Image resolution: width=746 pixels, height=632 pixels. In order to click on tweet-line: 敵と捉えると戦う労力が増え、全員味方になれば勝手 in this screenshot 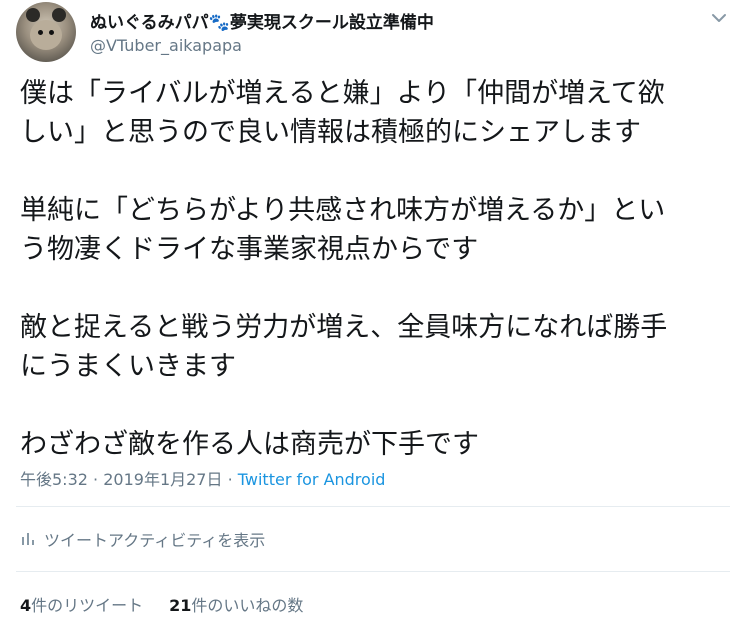, I will do `click(344, 327)`.